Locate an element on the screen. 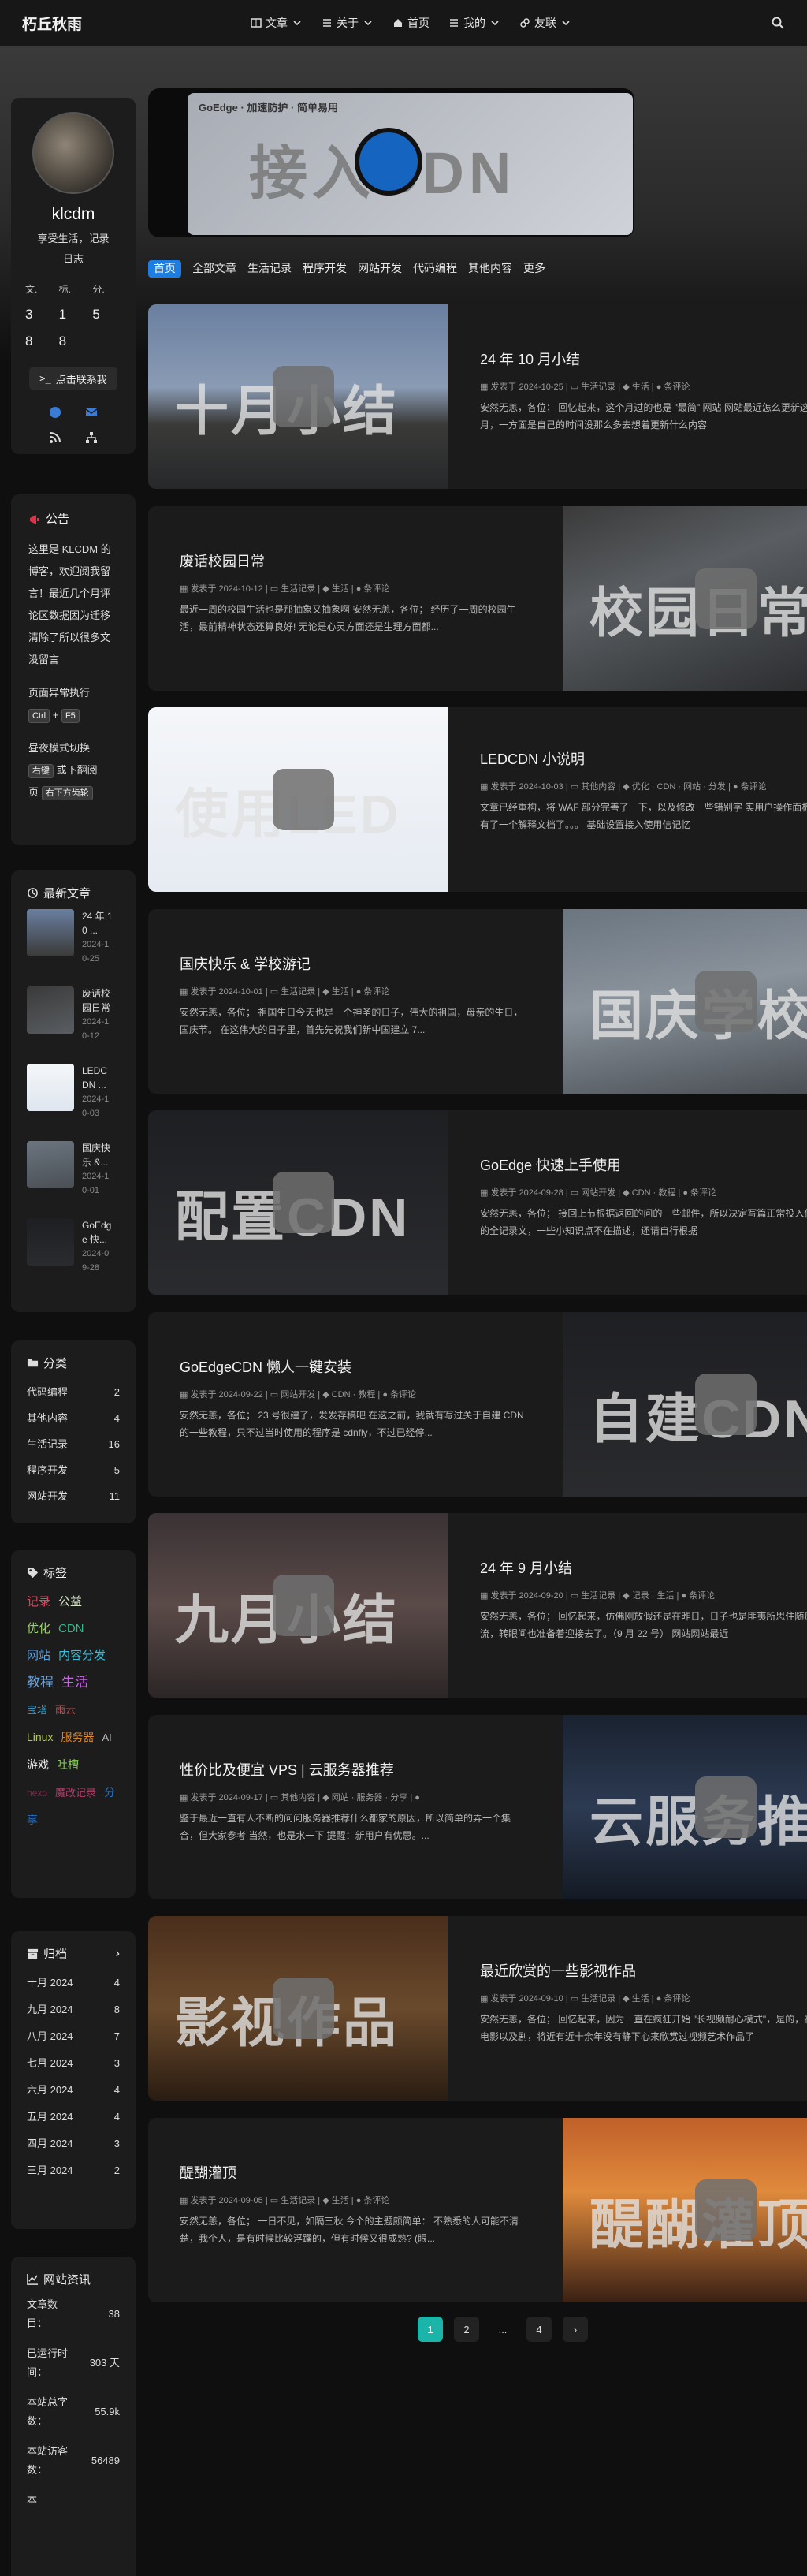 The image size is (807, 2576). site-brand: 朽丘秋雨 is located at coordinates (52, 23).